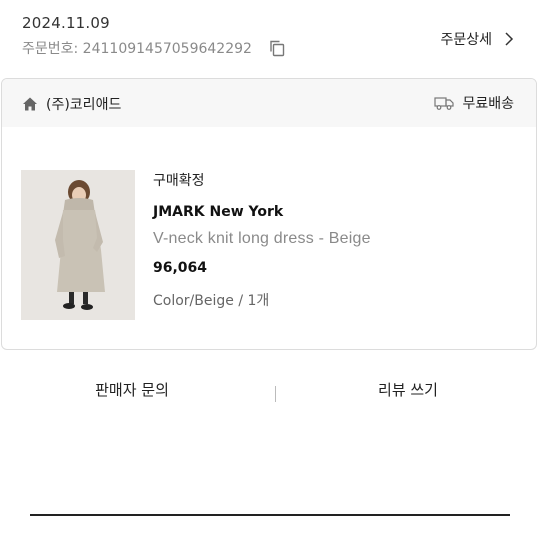  What do you see at coordinates (488, 104) in the screenshot?
I see `shipping-label: 무료배송` at bounding box center [488, 104].